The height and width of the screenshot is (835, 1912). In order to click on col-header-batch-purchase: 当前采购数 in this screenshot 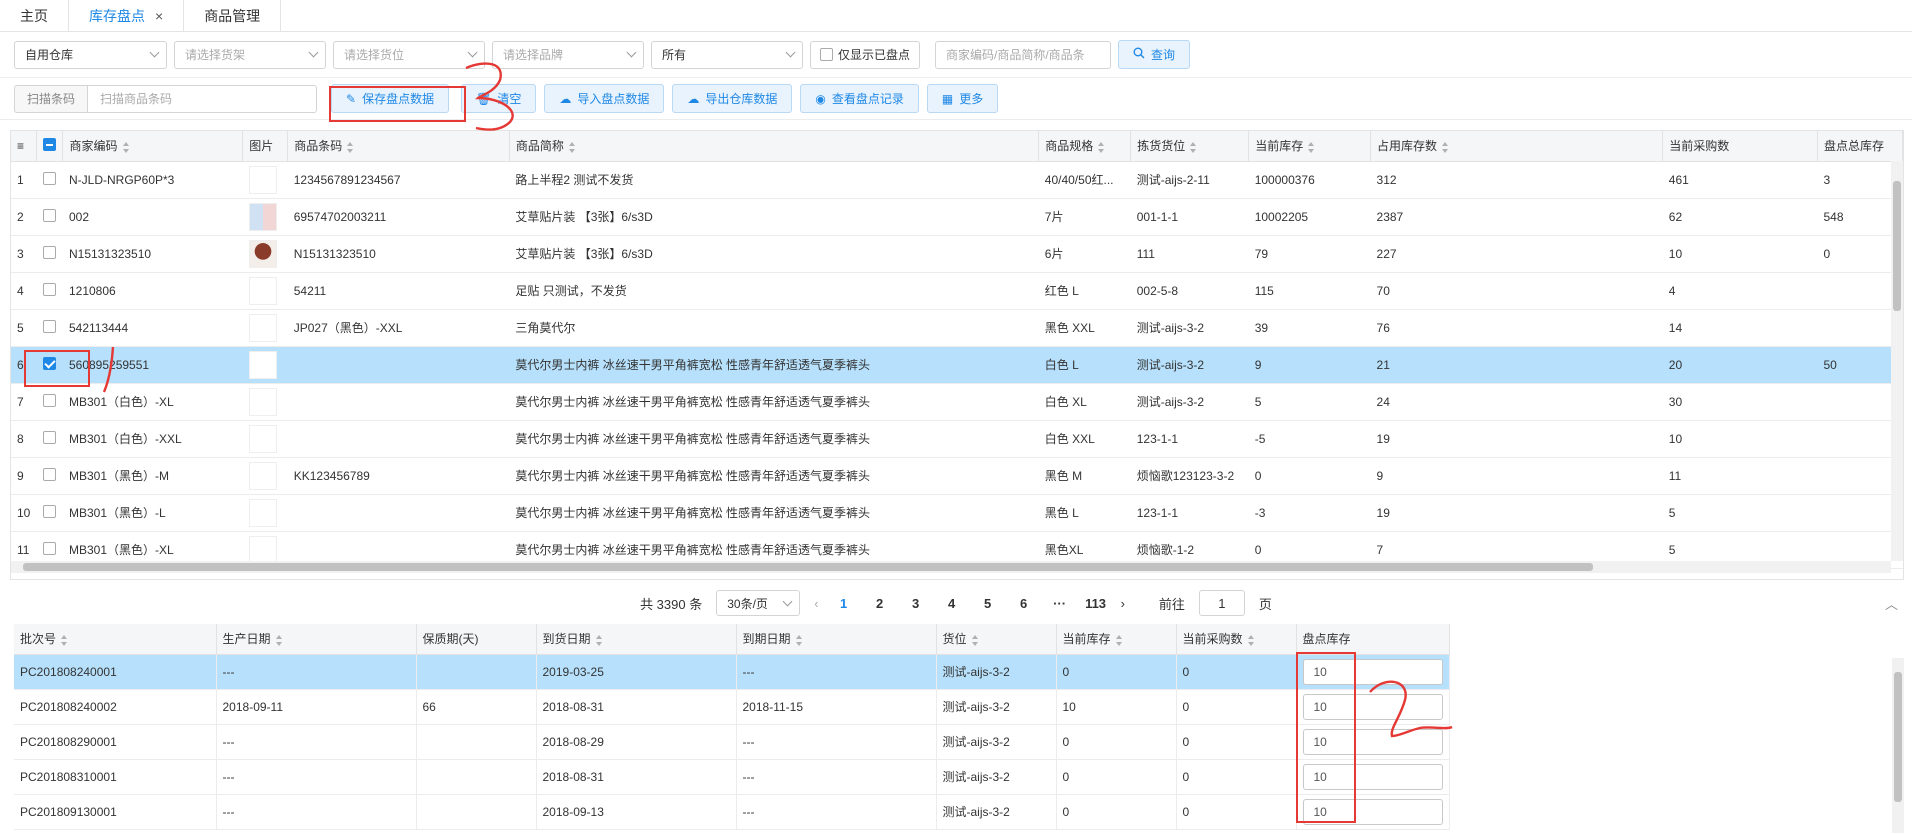, I will do `click(1236, 639)`.